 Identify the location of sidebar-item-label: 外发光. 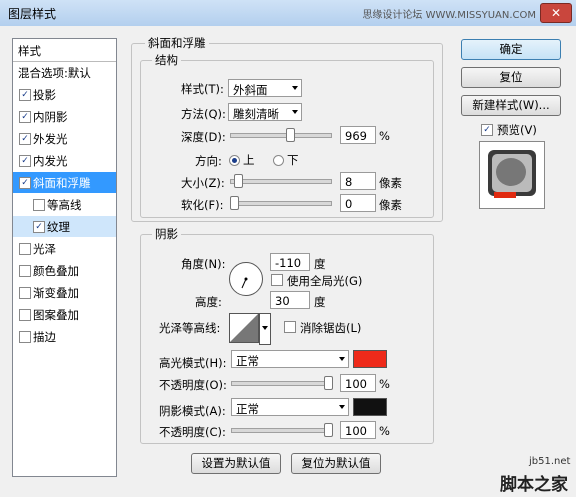
(50, 139).